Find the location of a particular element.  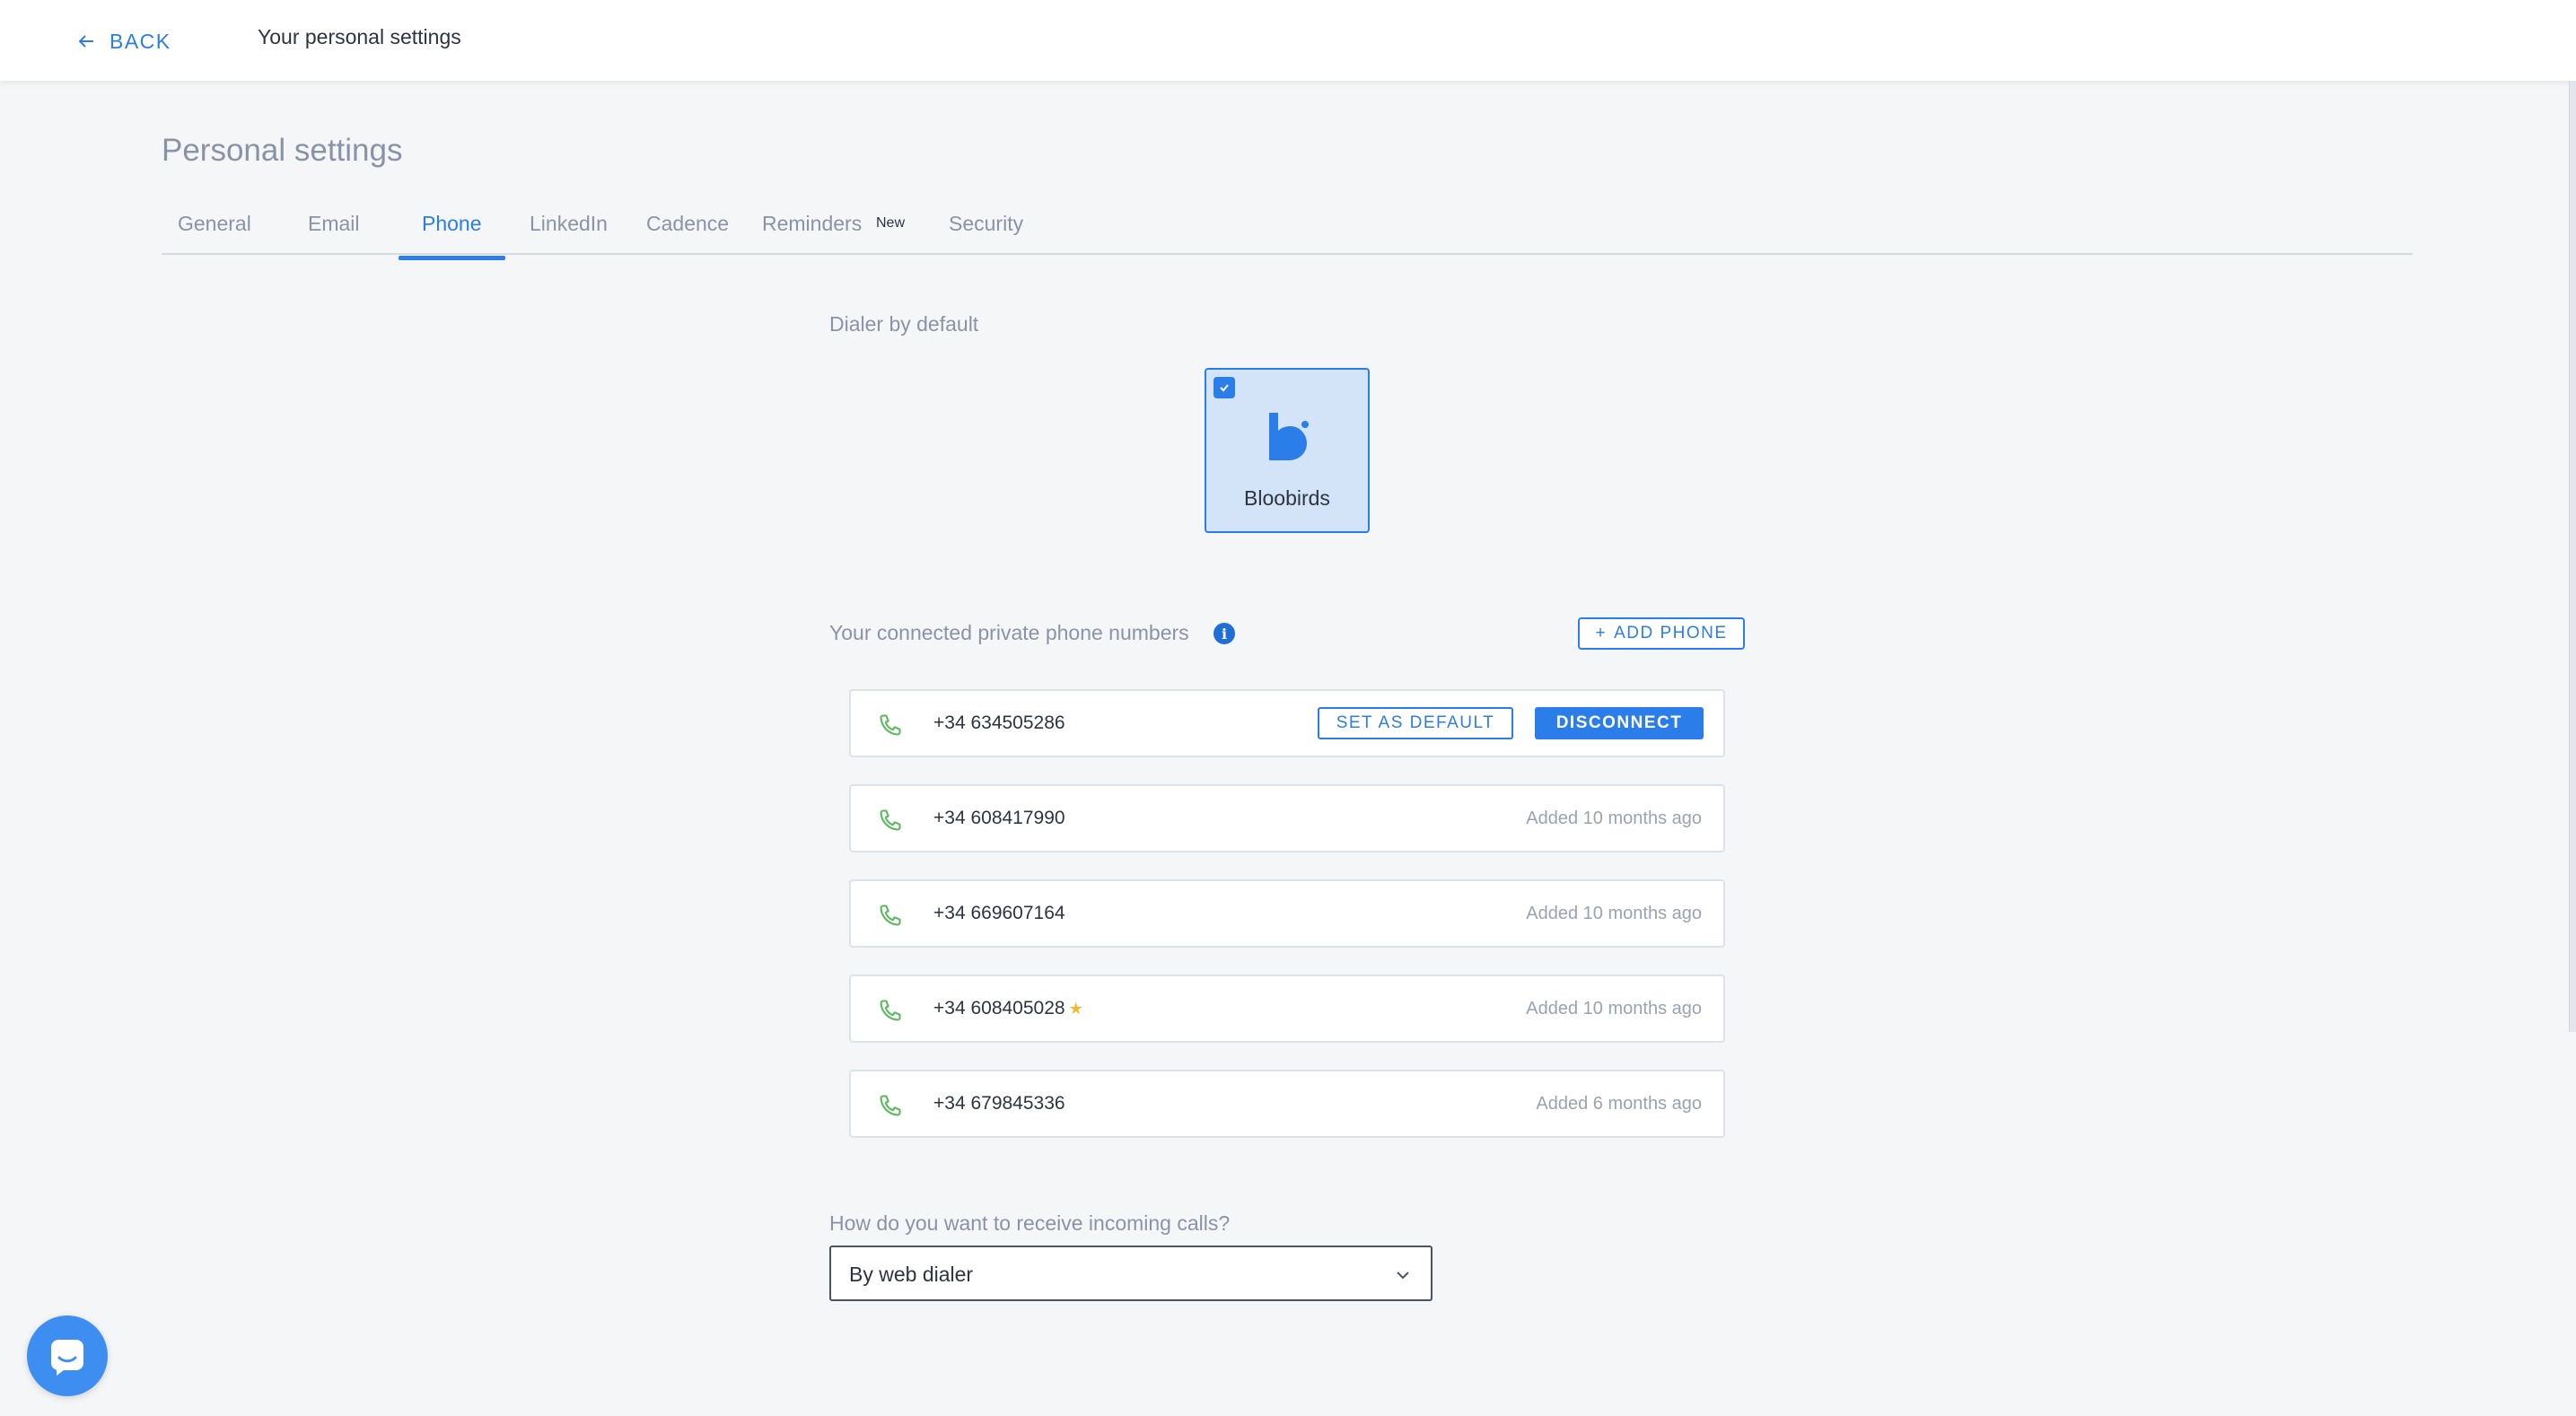

tab-cadence: Cadence is located at coordinates (687, 233).